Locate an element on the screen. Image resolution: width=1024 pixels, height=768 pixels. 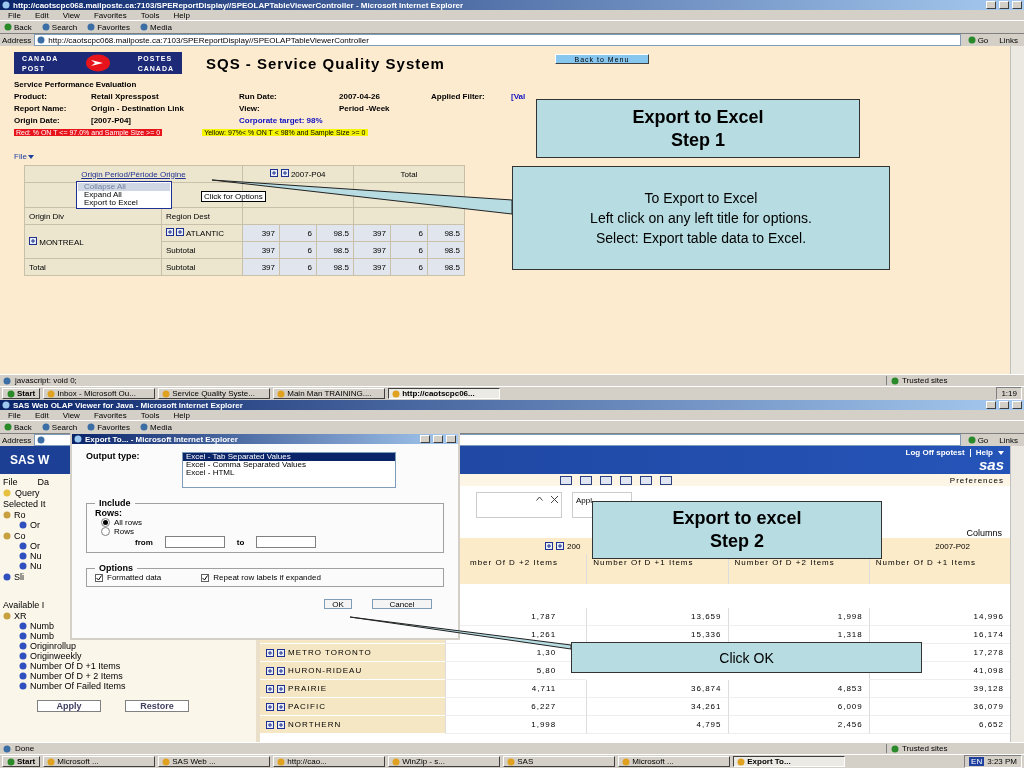
language-indicator: EN is located at coordinates (977, 761).